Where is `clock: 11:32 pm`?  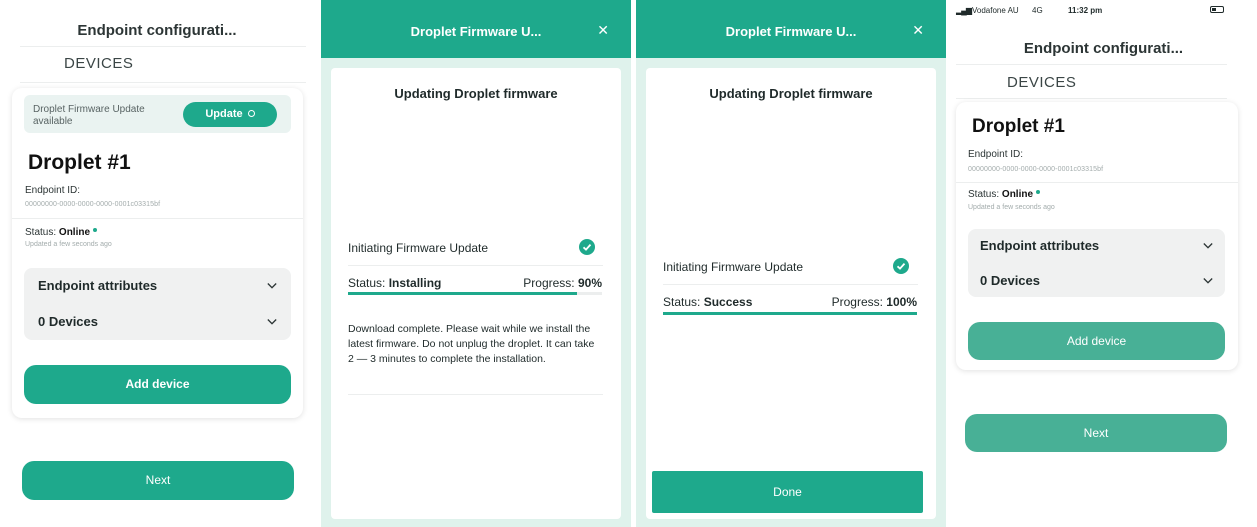 clock: 11:32 pm is located at coordinates (1085, 10).